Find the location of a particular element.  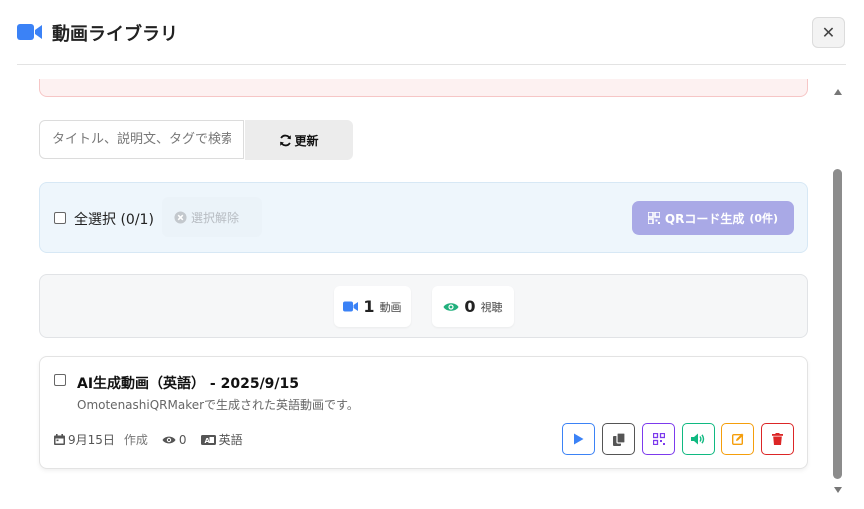

play-button is located at coordinates (578, 439).